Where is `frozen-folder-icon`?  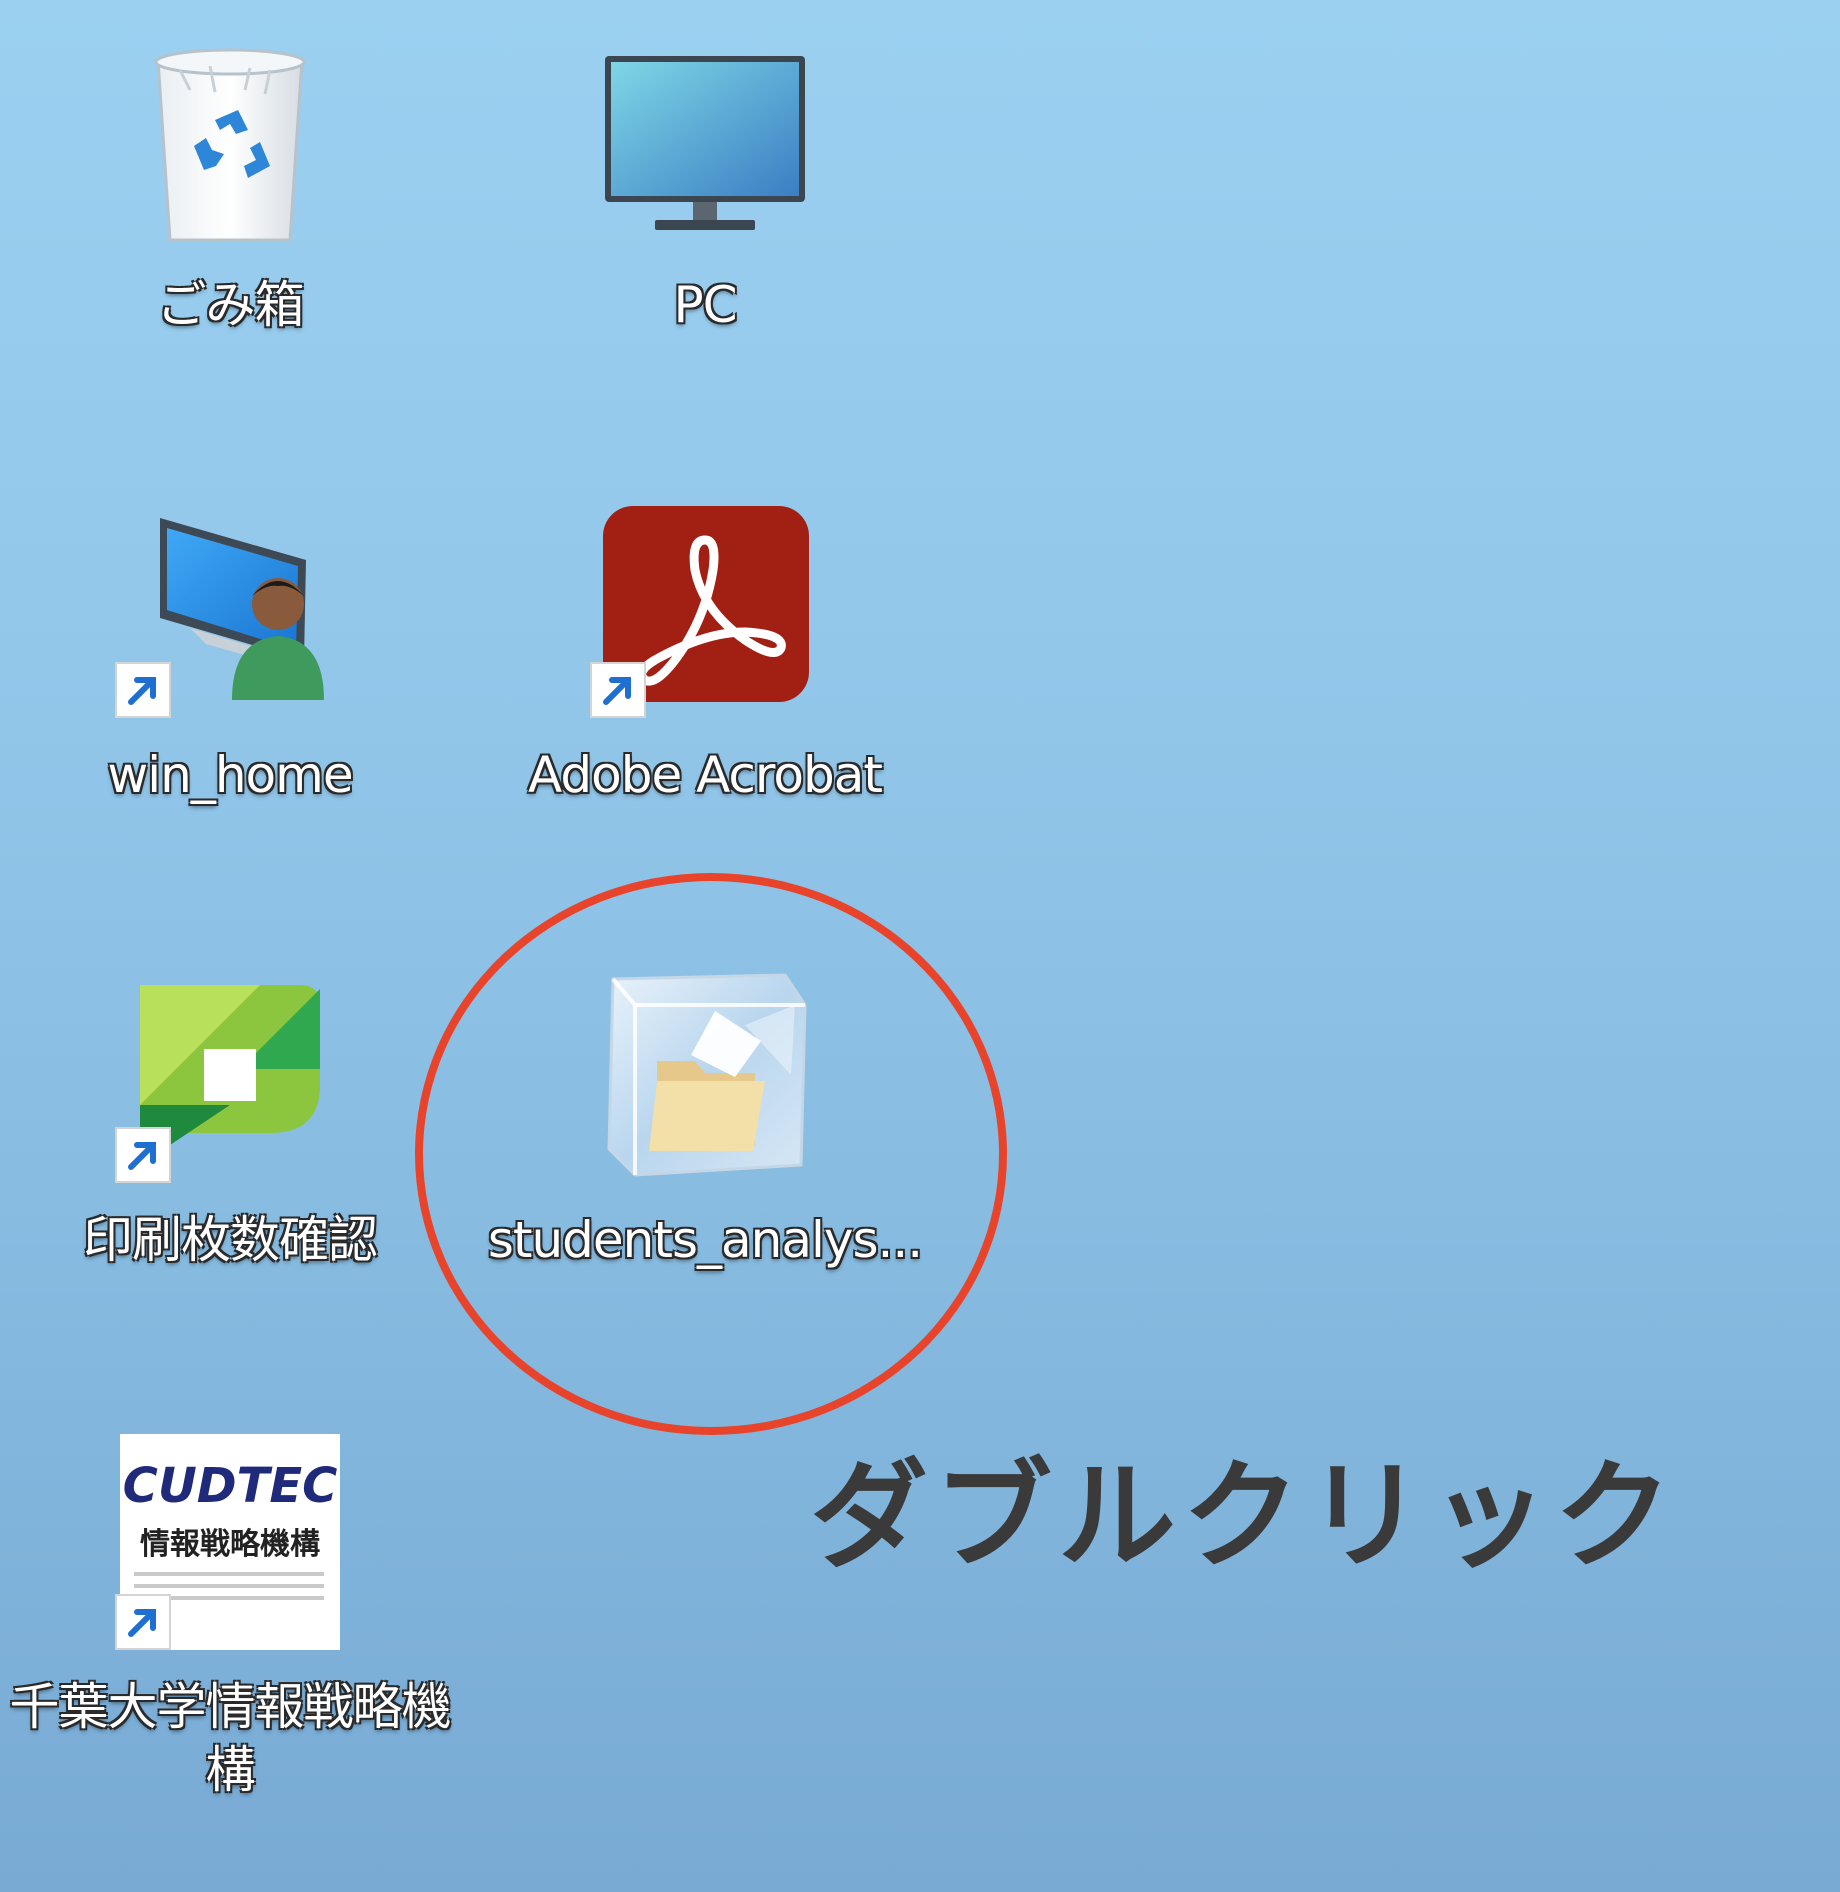
frozen-folder-icon is located at coordinates (705, 1075).